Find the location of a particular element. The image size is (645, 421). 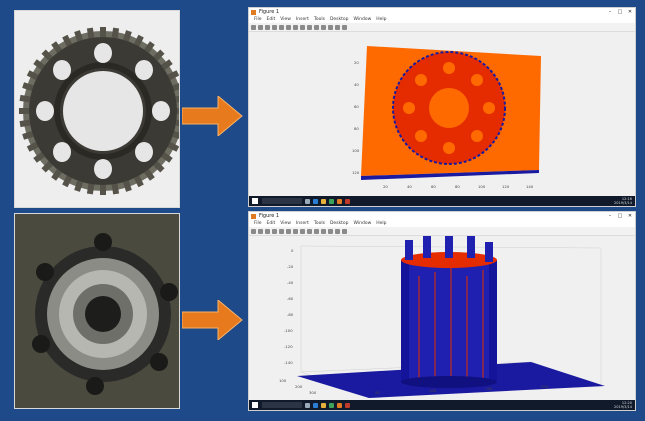

title-bar: Figure 1 – □ ✕ is located at coordinates (442, 12).